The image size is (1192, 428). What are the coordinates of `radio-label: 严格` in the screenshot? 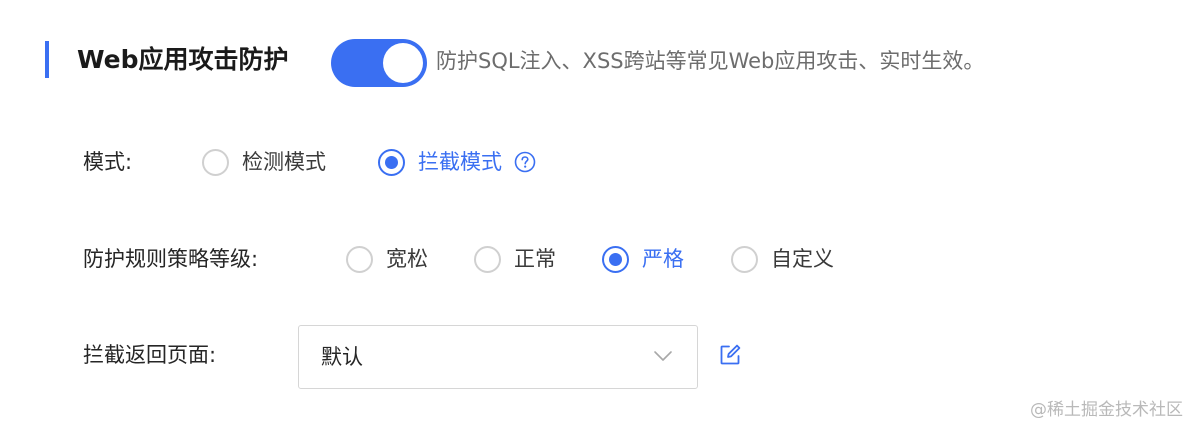 It's located at (663, 259).